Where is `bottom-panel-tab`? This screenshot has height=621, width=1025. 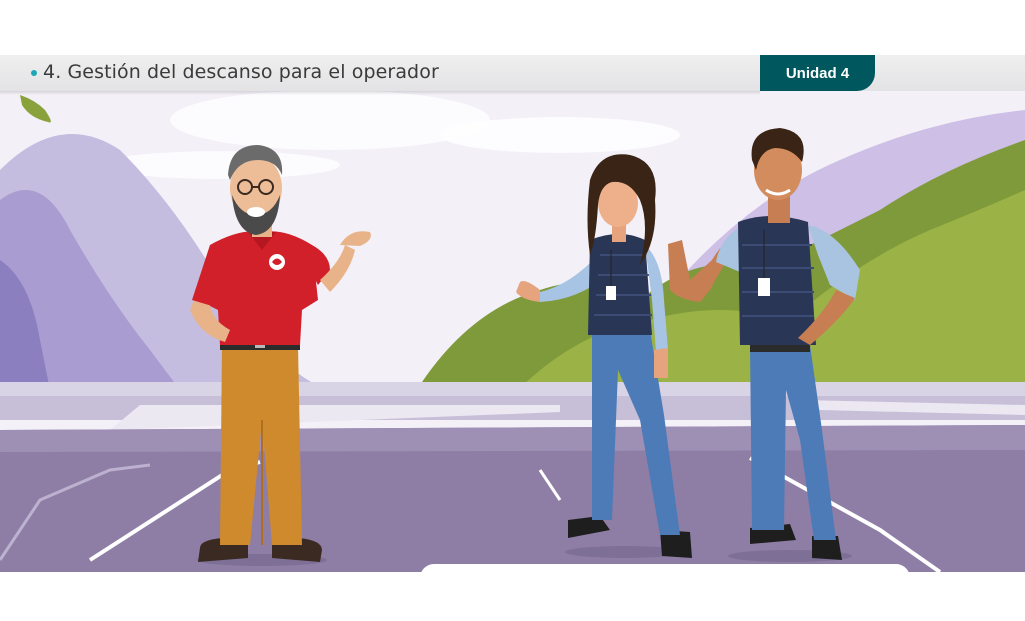 bottom-panel-tab is located at coordinates (665, 574).